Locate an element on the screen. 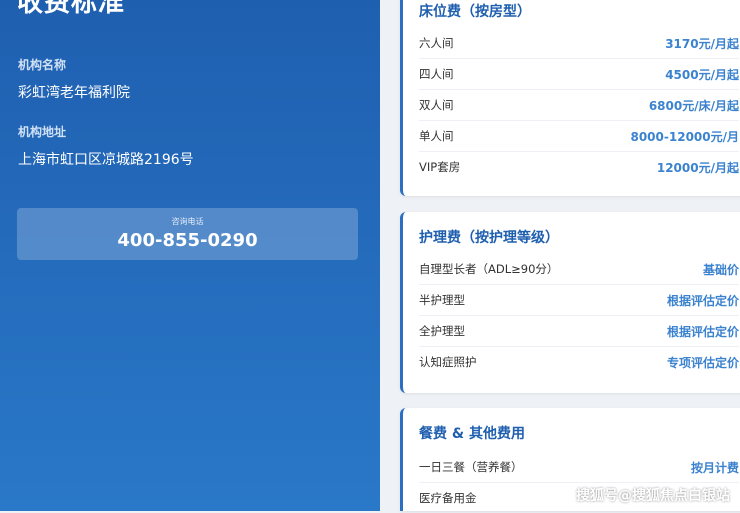  table-row: 自理型长者（ADL≥90分） 基础价 is located at coordinates (579, 269).